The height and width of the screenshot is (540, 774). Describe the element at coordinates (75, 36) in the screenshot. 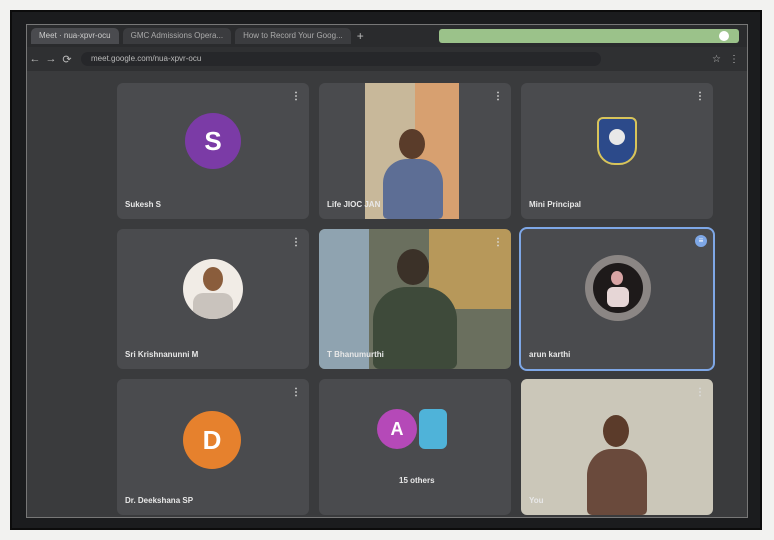

I see `tab-meet: Meet · nua-xpvr-ocu` at that location.